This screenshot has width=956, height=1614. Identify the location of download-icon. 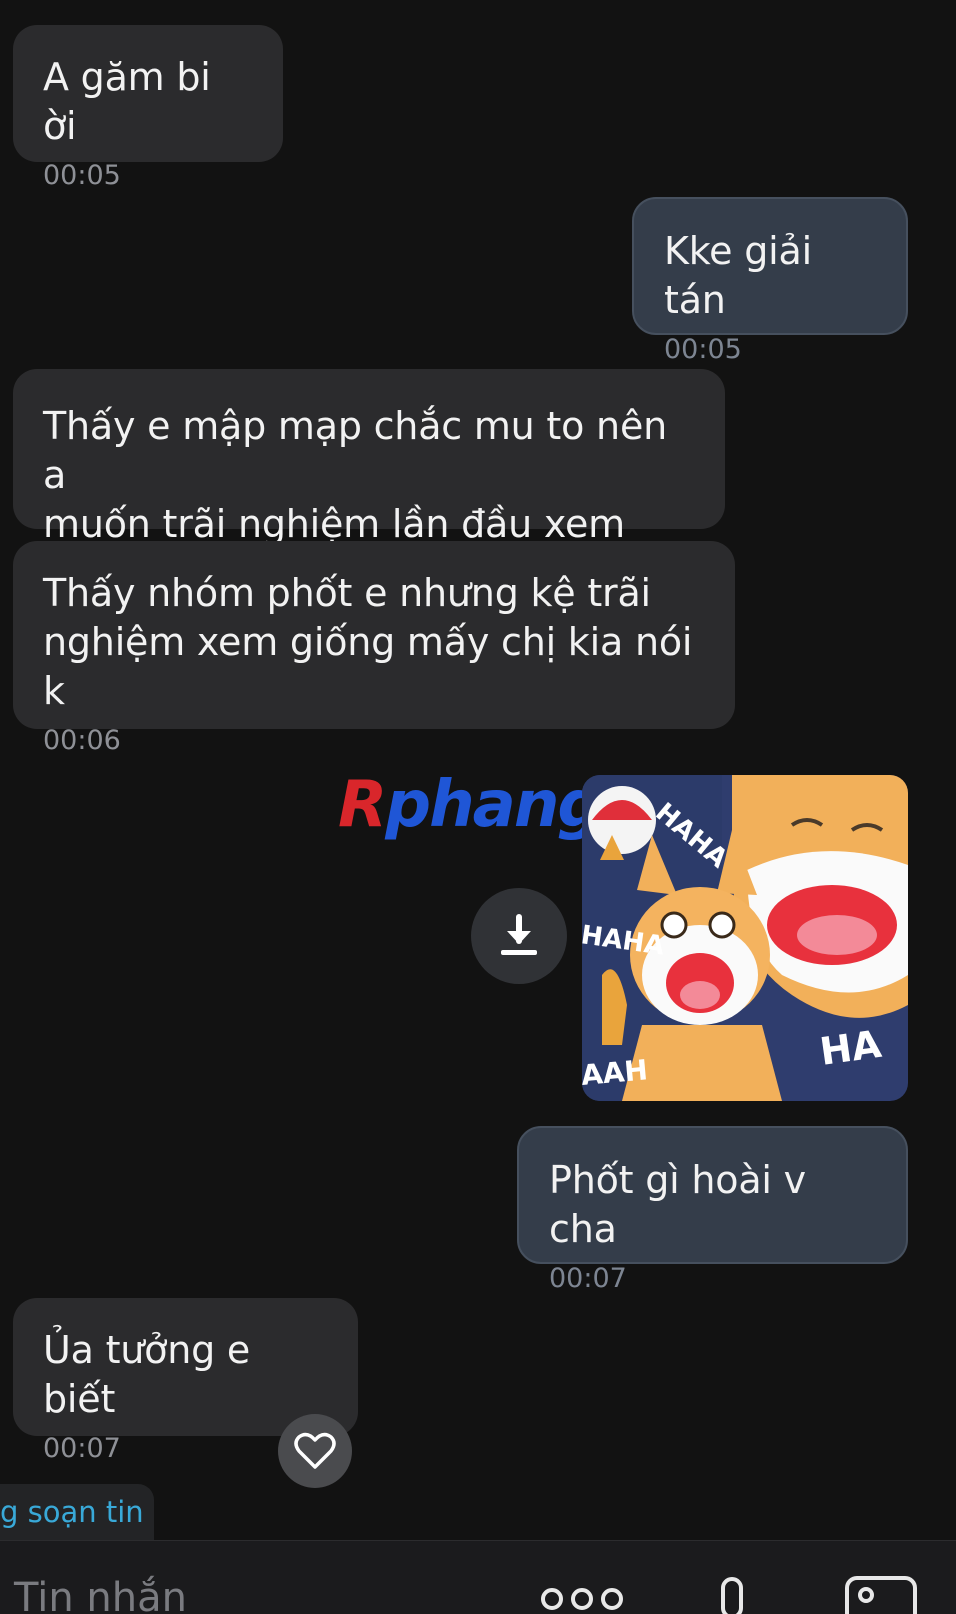
(519, 934).